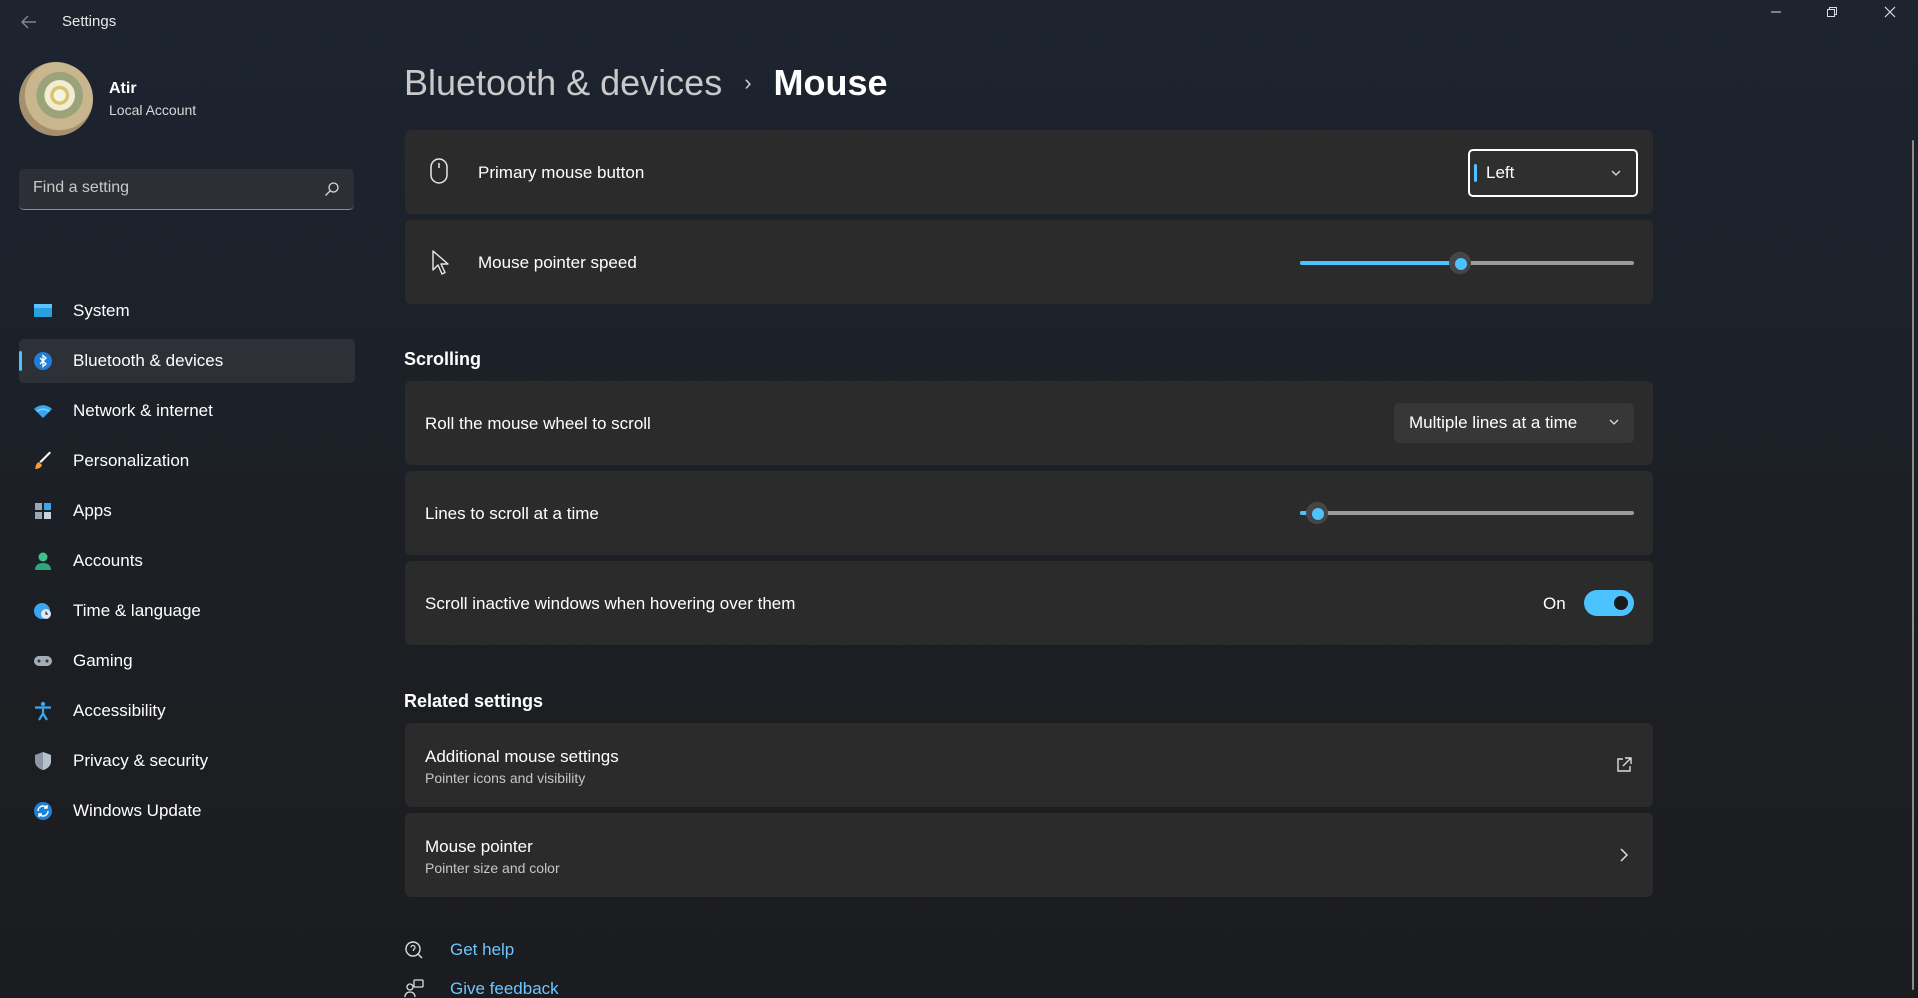  What do you see at coordinates (137, 610) in the screenshot?
I see `sidebar-item-label: Time & language` at bounding box center [137, 610].